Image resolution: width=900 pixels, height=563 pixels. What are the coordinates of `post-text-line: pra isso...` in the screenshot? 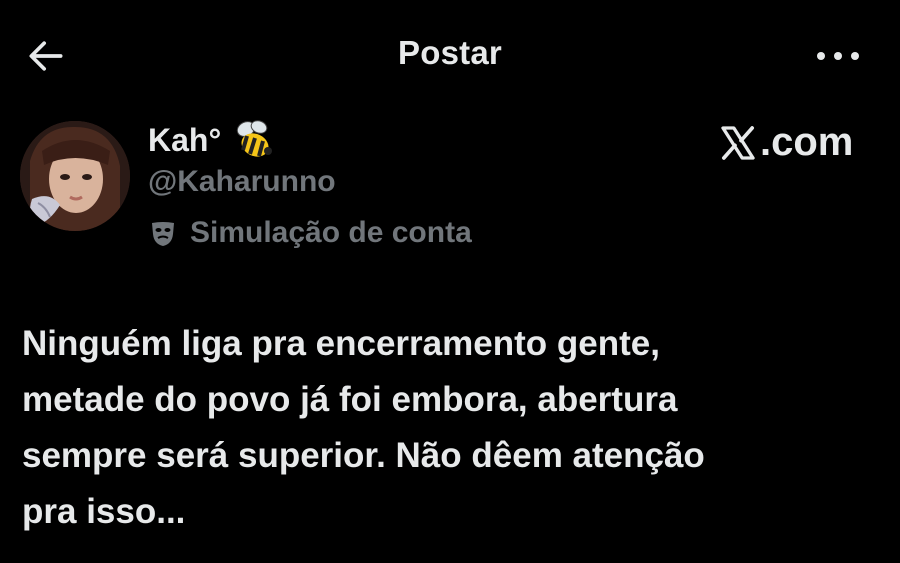 It's located at (104, 511).